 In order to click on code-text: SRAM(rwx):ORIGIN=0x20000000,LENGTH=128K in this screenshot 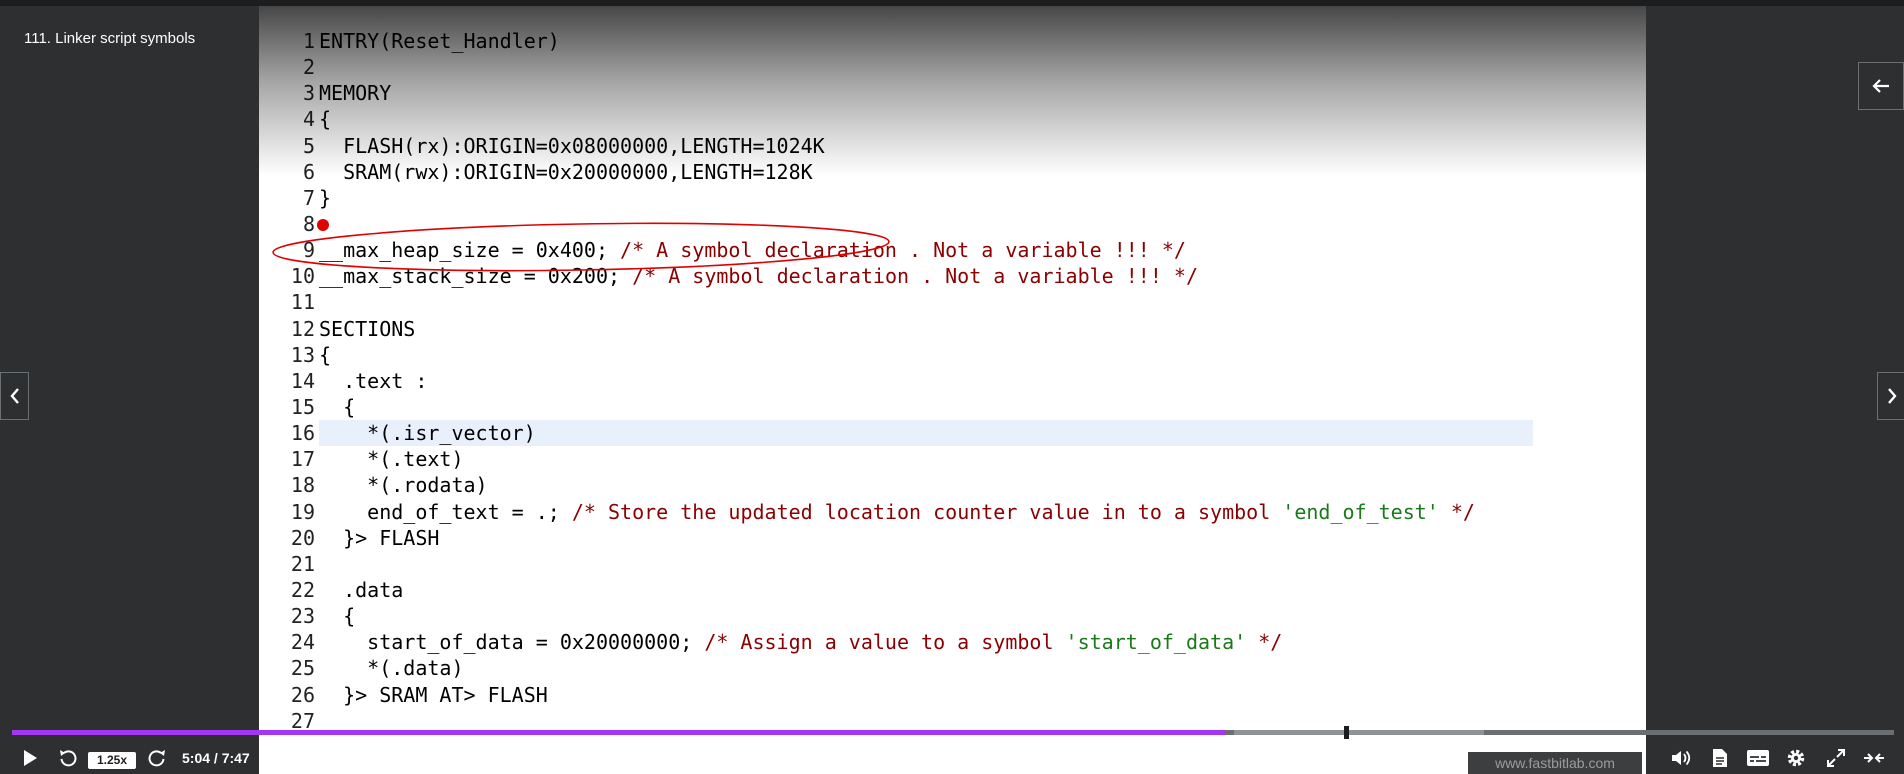, I will do `click(566, 171)`.